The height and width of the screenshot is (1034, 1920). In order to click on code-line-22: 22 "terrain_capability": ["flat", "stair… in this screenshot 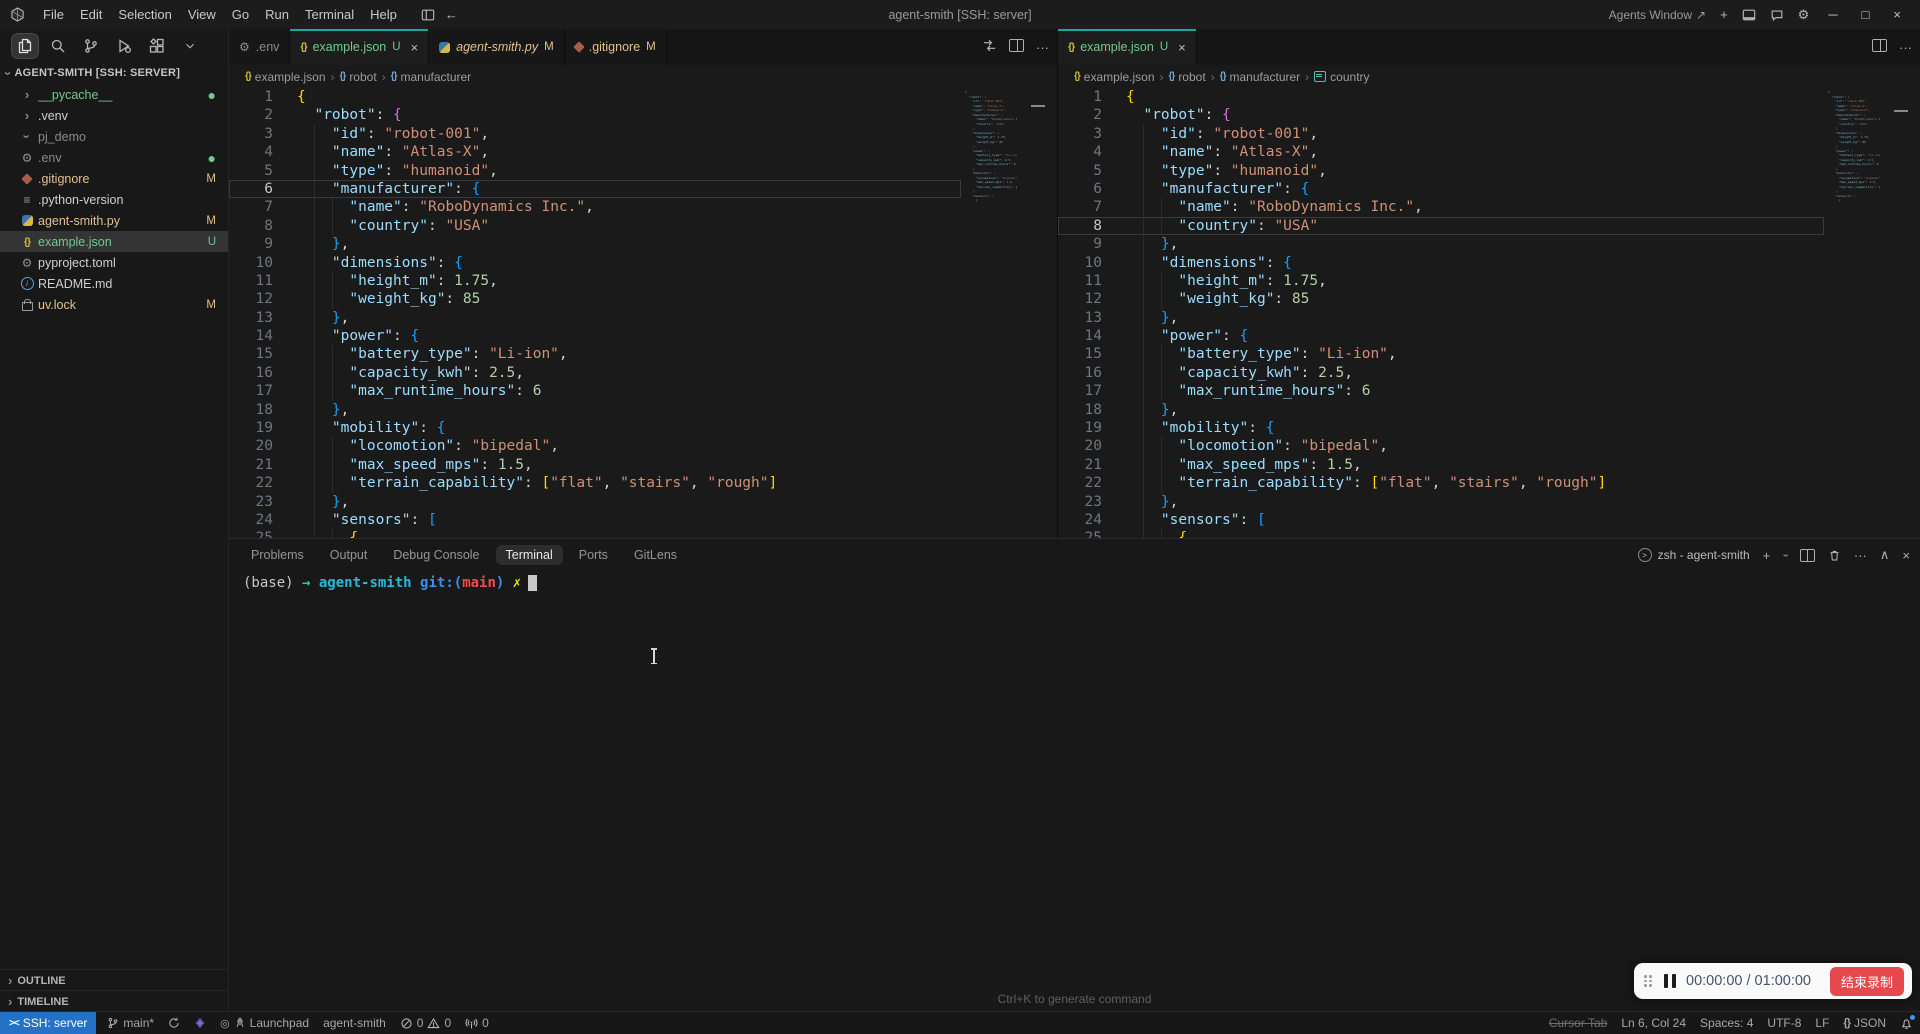, I will do `click(595, 483)`.